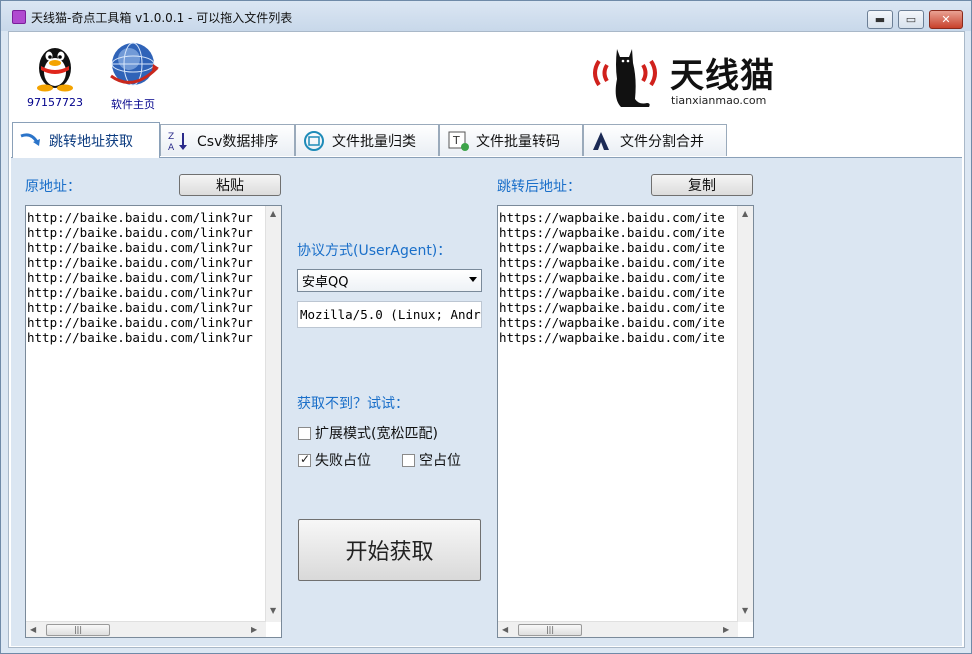 The height and width of the screenshot is (654, 972). What do you see at coordinates (53, 187) in the screenshot?
I see `source-url-label: 原地址：` at bounding box center [53, 187].